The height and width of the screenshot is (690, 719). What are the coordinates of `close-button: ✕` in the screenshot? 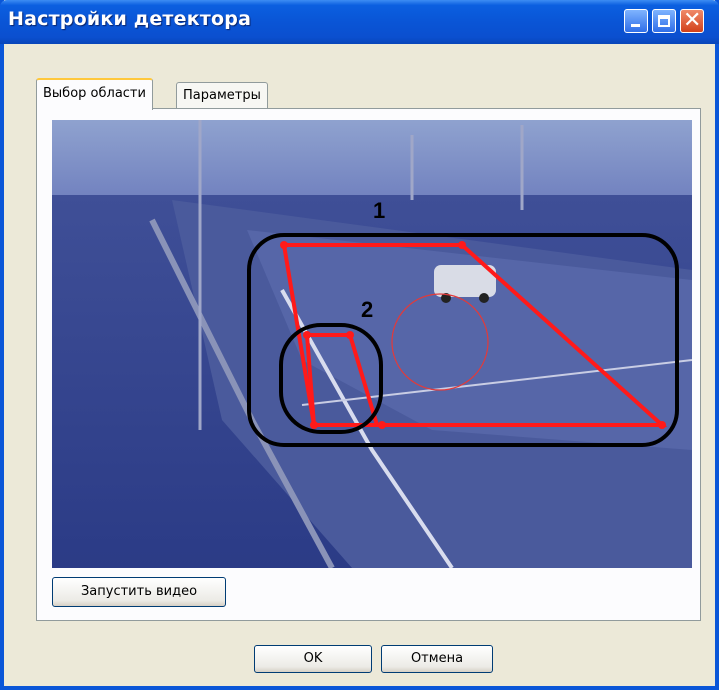 It's located at (692, 20).